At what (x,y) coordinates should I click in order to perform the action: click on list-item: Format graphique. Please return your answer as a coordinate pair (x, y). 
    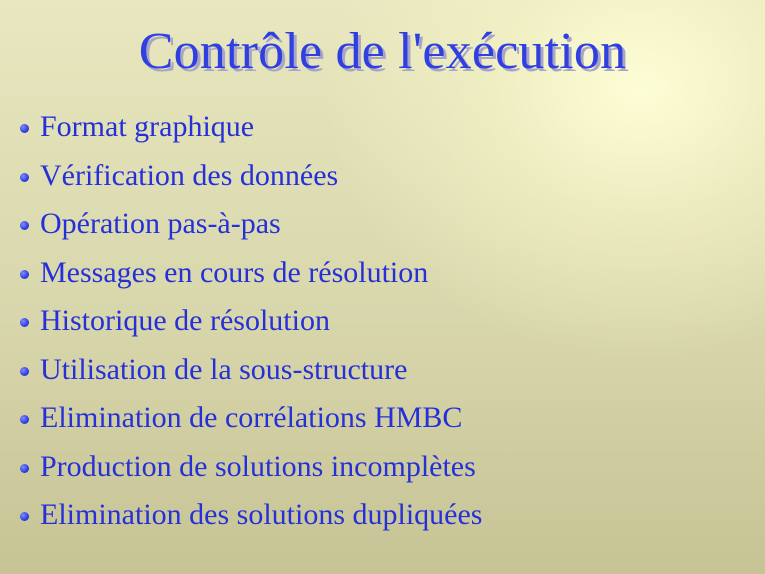
    Looking at the image, I should click on (251, 127).